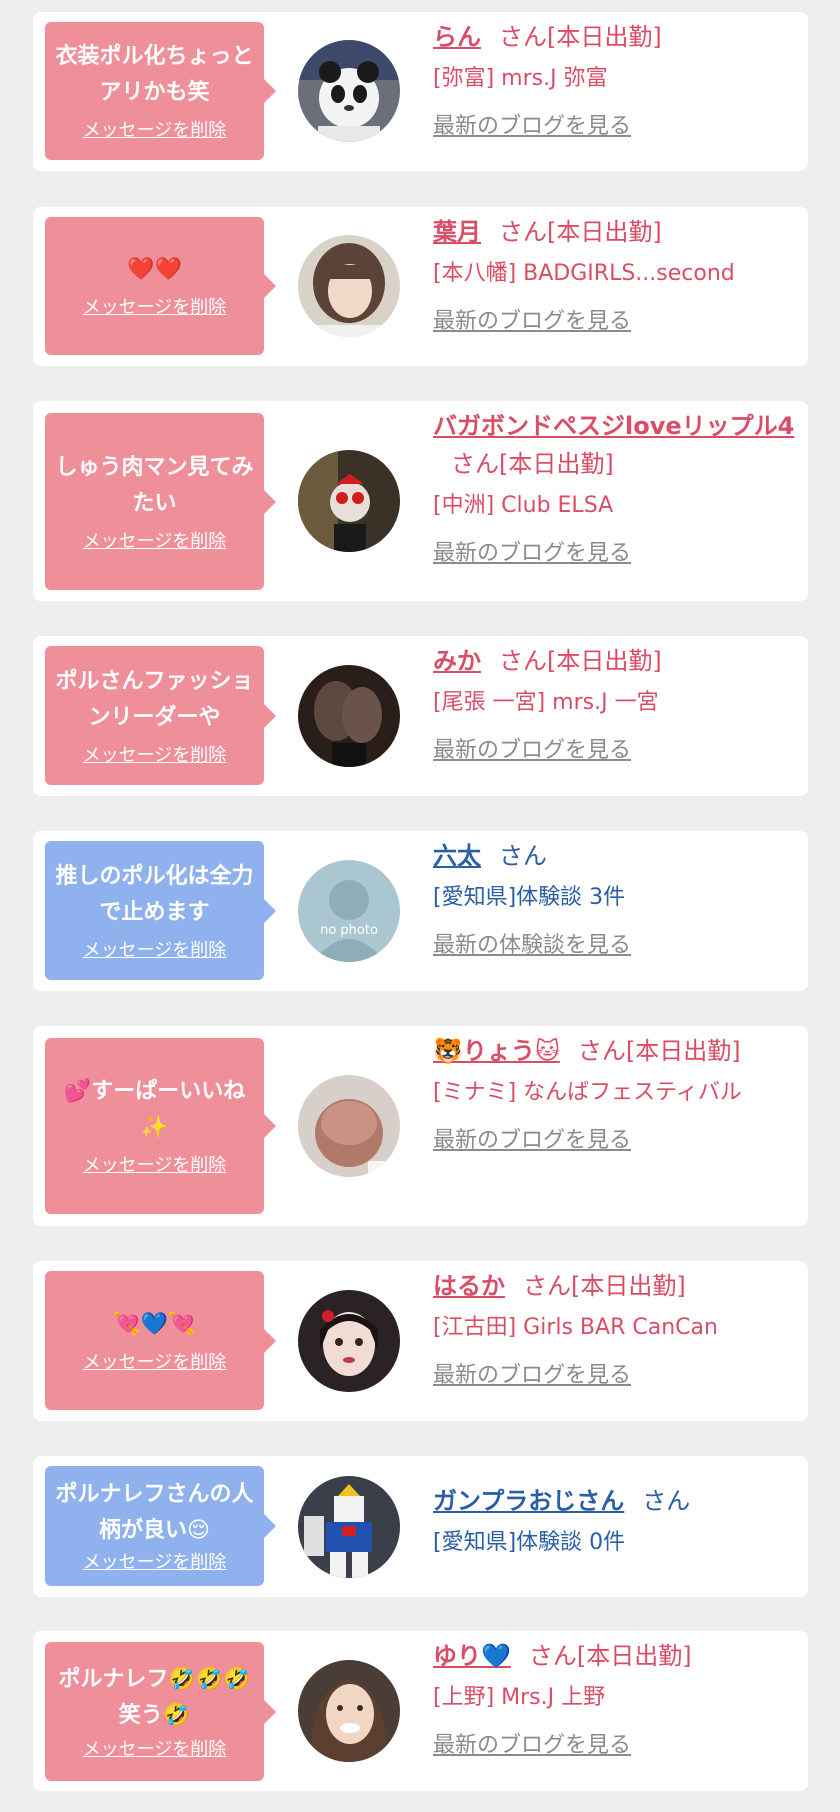  What do you see at coordinates (469, 1286) in the screenshot?
I see `profile-name-link: はるか` at bounding box center [469, 1286].